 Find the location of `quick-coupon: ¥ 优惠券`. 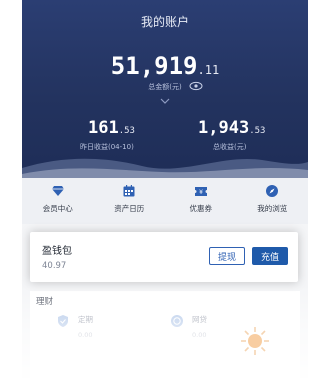

quick-coupon: ¥ 优惠券 is located at coordinates (201, 196).